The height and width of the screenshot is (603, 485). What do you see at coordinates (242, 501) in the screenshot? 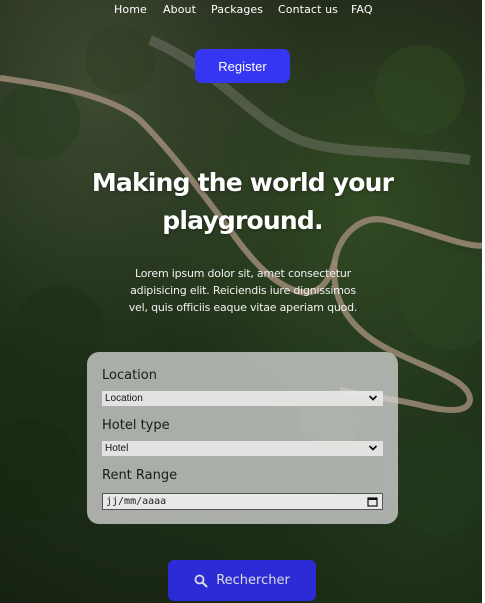
I see `rent-range-date-input: jj/mm/aaaa` at bounding box center [242, 501].